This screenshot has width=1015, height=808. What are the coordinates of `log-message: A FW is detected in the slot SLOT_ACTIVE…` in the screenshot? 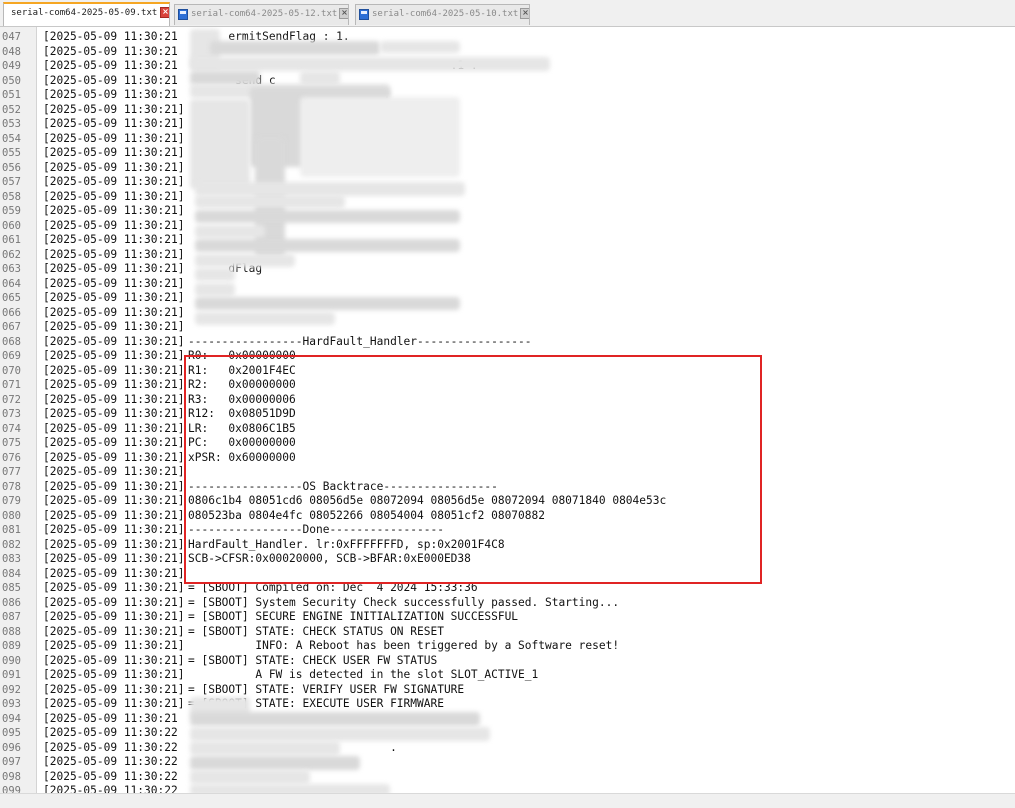 It's located at (363, 674).